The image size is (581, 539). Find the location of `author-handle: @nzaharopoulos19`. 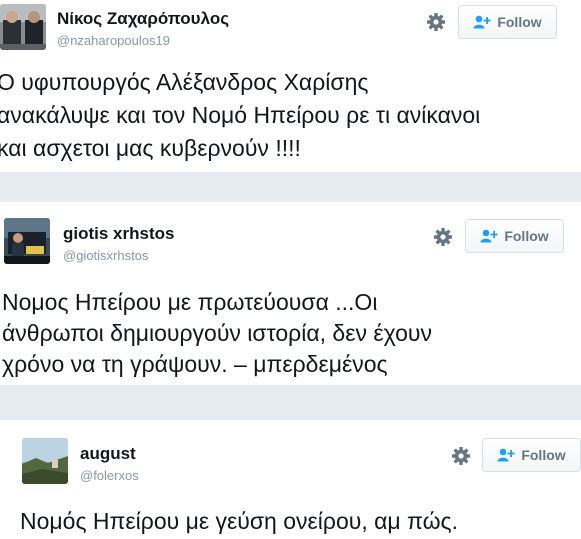

author-handle: @nzaharopoulos19 is located at coordinates (113, 40).